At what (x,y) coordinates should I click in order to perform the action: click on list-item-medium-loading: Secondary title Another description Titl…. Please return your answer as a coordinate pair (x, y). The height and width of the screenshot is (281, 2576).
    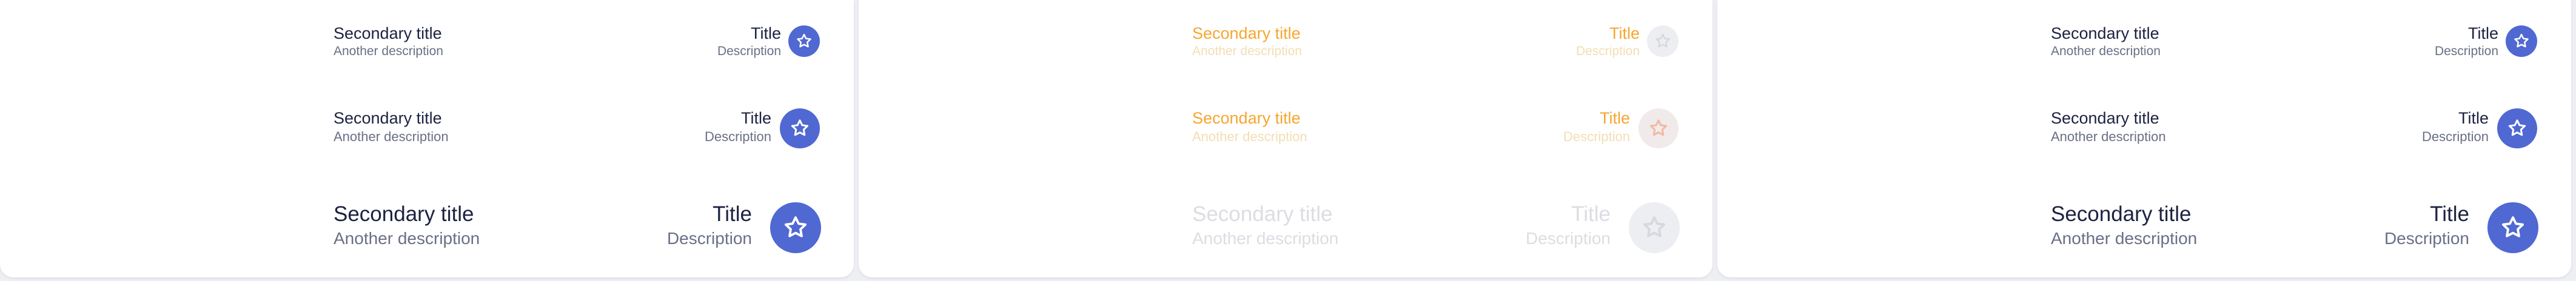
    Looking at the image, I should click on (1285, 129).